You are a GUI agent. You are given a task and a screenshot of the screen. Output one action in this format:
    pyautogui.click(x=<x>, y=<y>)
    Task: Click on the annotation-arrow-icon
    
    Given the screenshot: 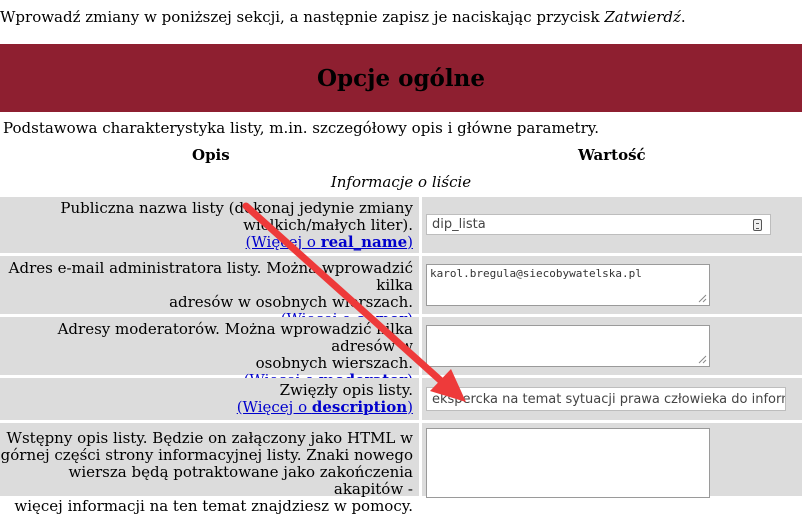 What is the action you would take?
    pyautogui.click(x=354, y=302)
    